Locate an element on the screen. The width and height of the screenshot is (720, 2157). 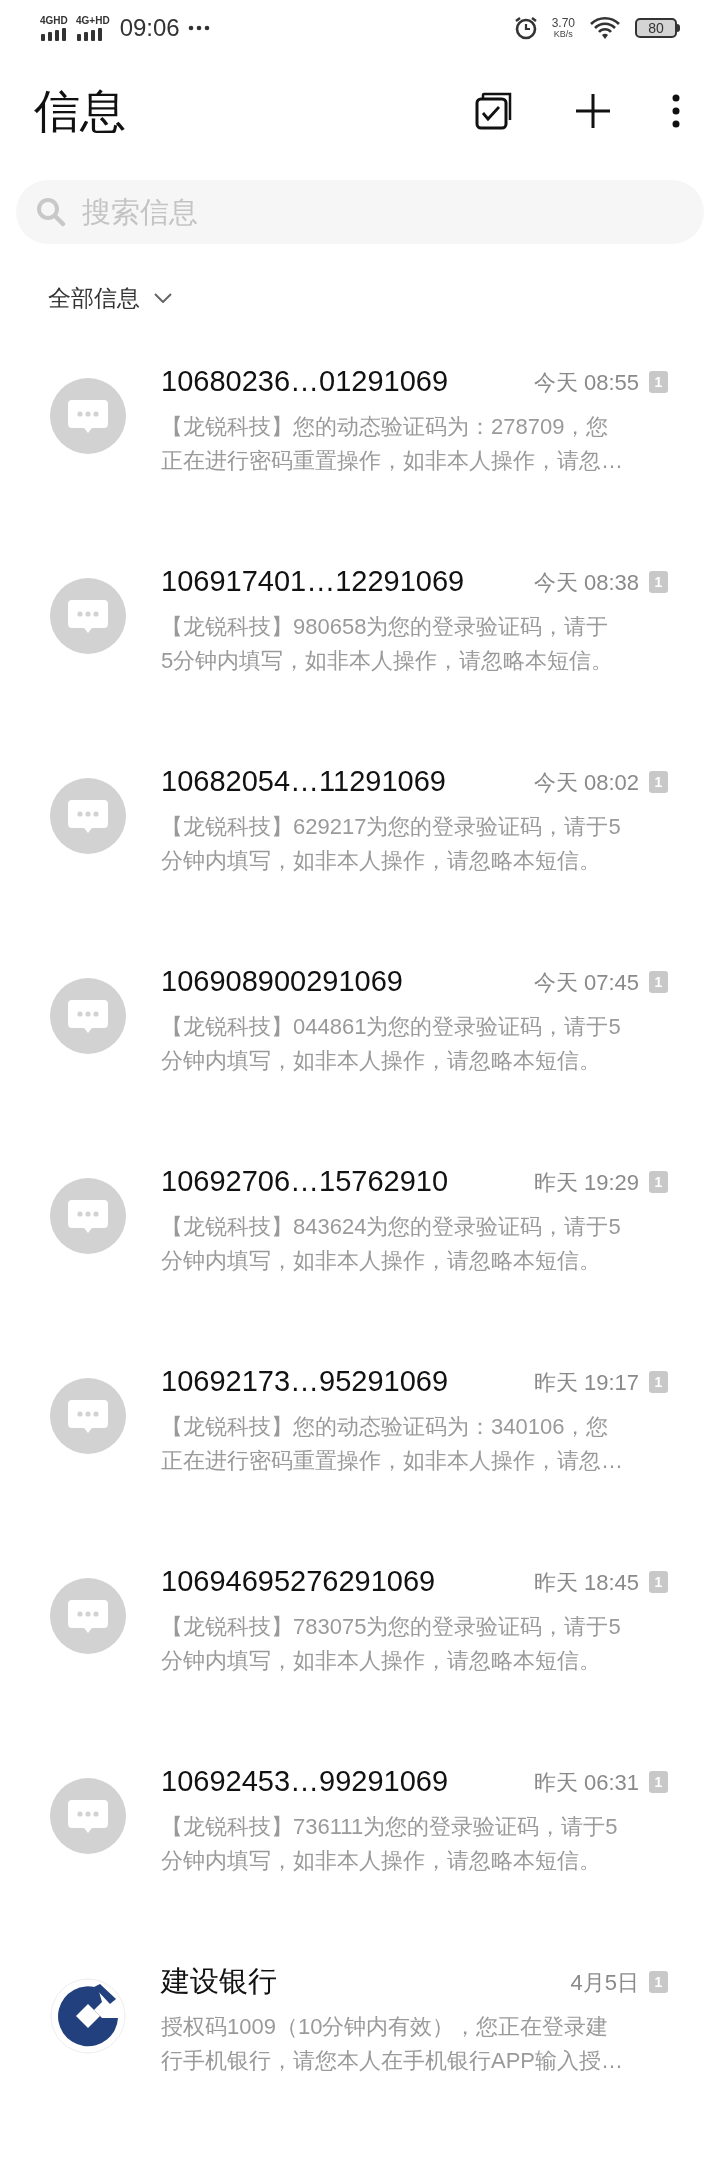
message-preview: 【龙锐科技】980658为您的登录验证码，请于 5分钟内填写，如非本人操作，请忽略本短信。 is located at coordinates (388, 644).